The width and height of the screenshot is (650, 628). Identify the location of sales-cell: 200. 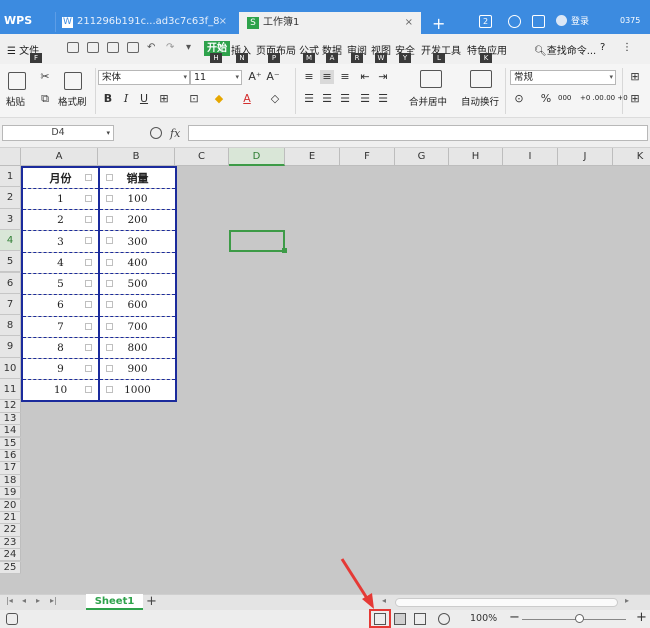
(137, 220).